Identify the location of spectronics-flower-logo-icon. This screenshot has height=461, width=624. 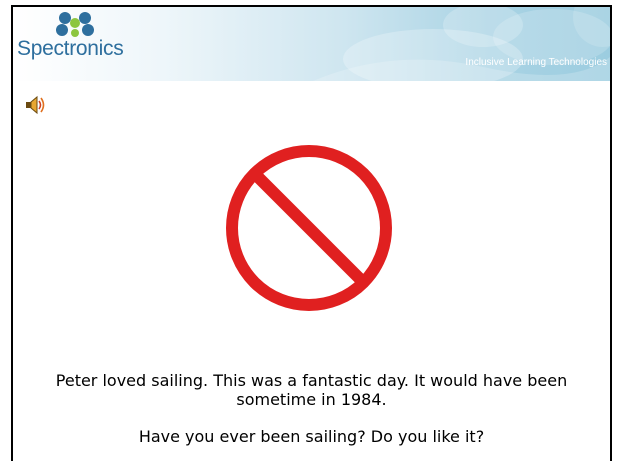
(75, 24).